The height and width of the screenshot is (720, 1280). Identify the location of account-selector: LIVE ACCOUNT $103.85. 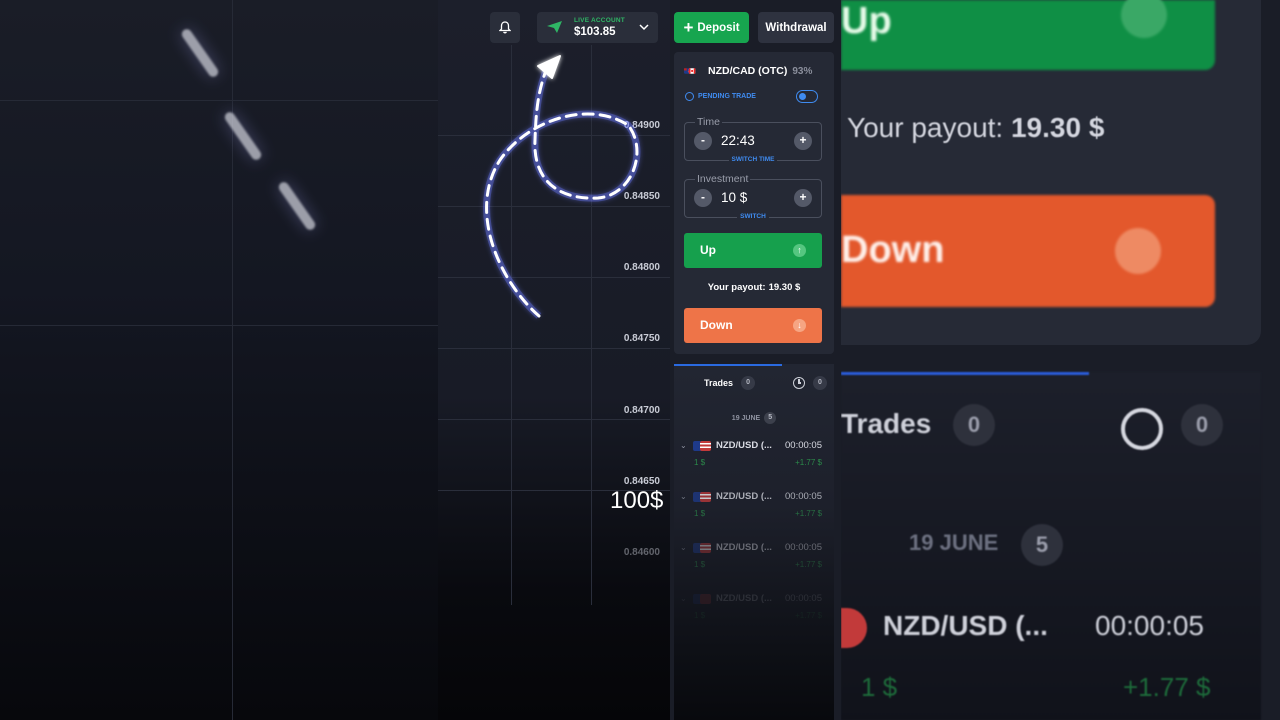
(597, 27).